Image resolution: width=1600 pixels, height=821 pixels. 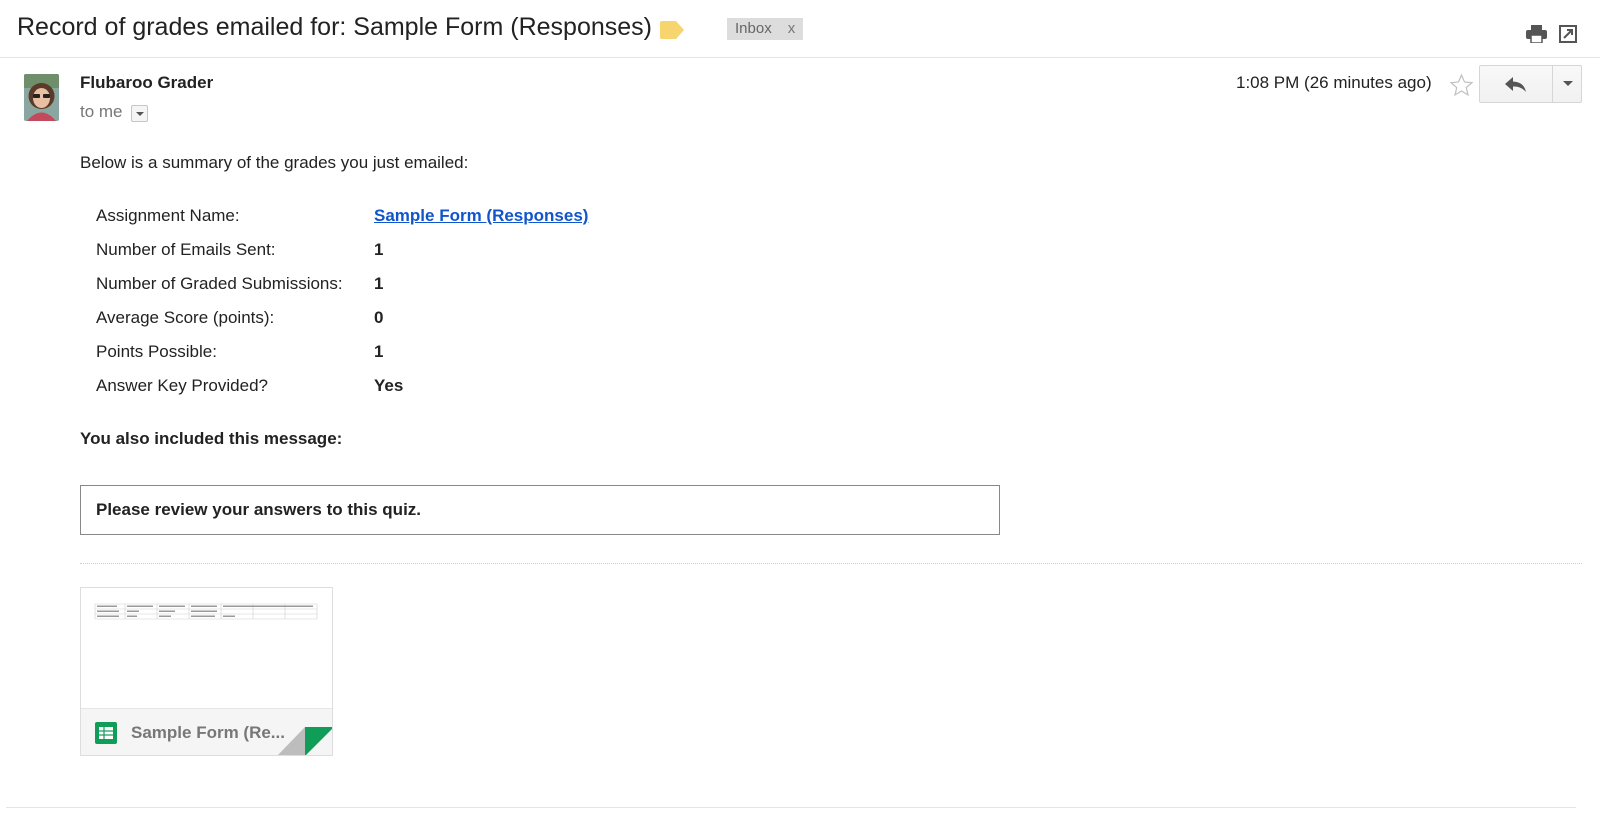 What do you see at coordinates (792, 28) in the screenshot?
I see `remove-label-button: x` at bounding box center [792, 28].